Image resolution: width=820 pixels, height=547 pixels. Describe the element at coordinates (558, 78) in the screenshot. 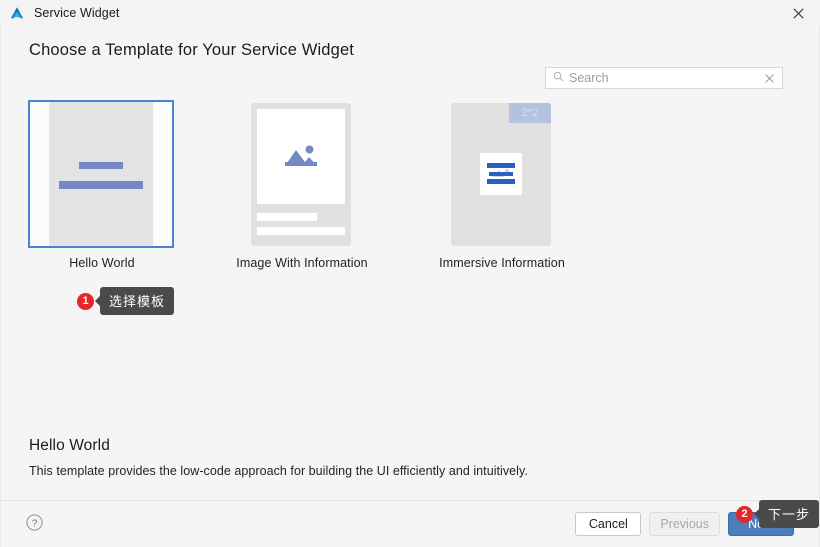

I see `search-icon` at that location.